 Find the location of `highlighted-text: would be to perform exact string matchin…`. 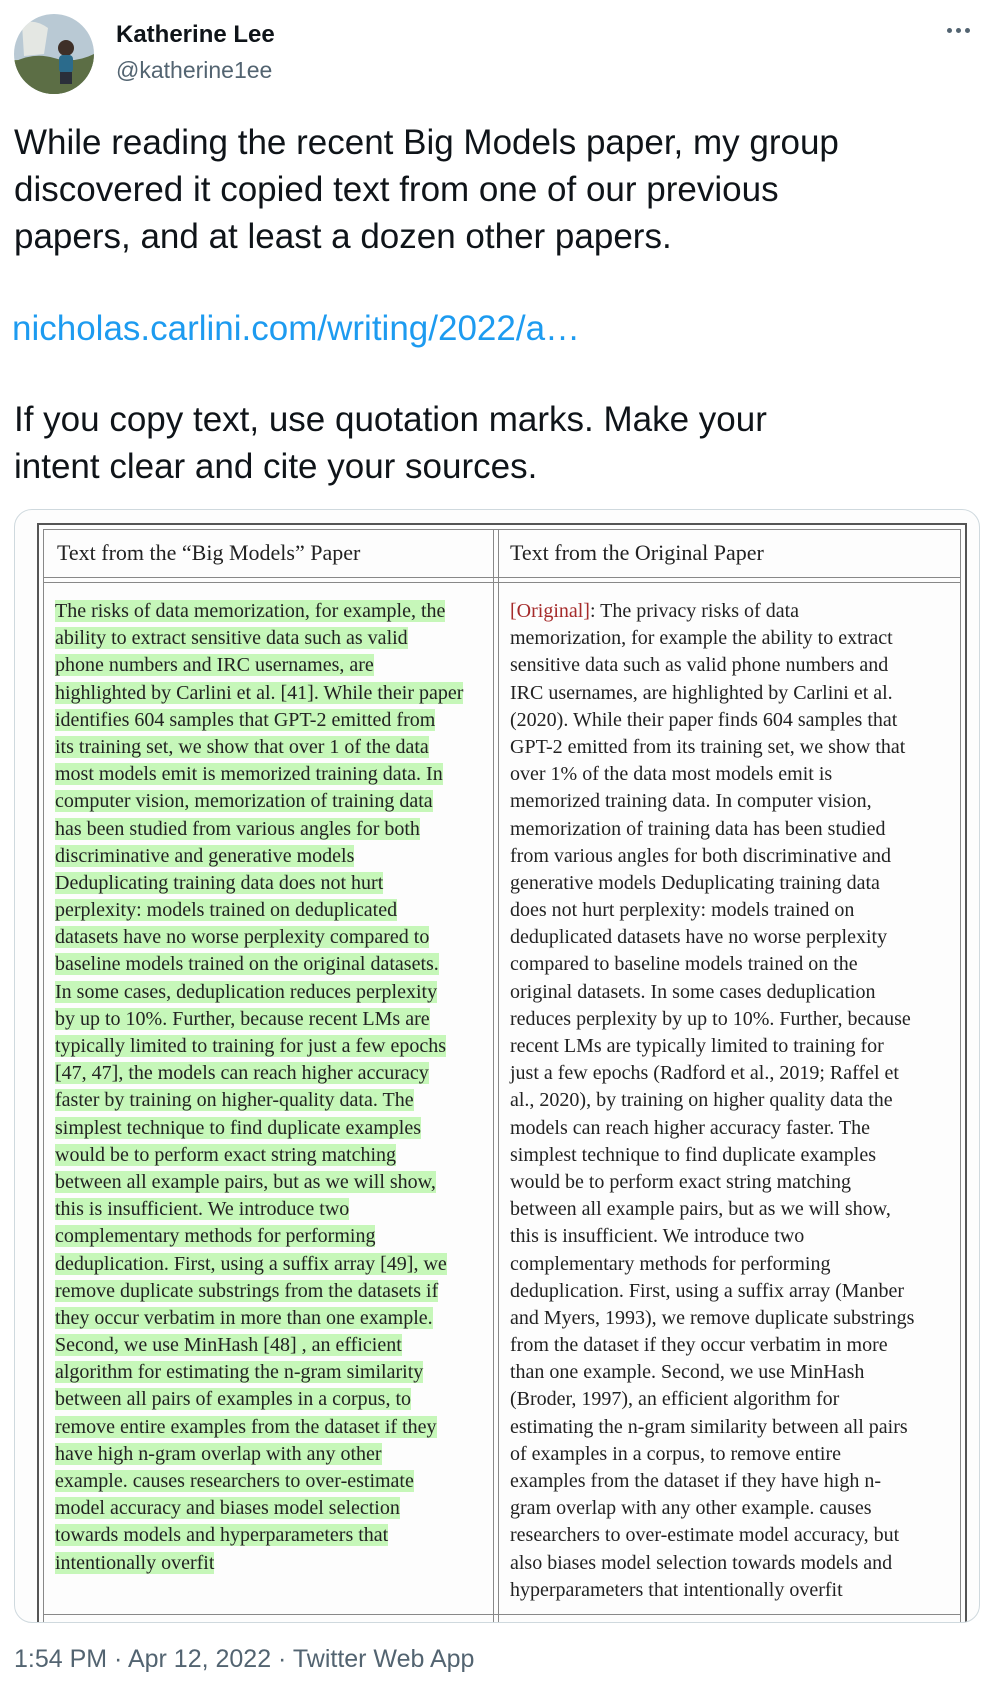

highlighted-text: would be to perform exact string matchin… is located at coordinates (226, 1154).